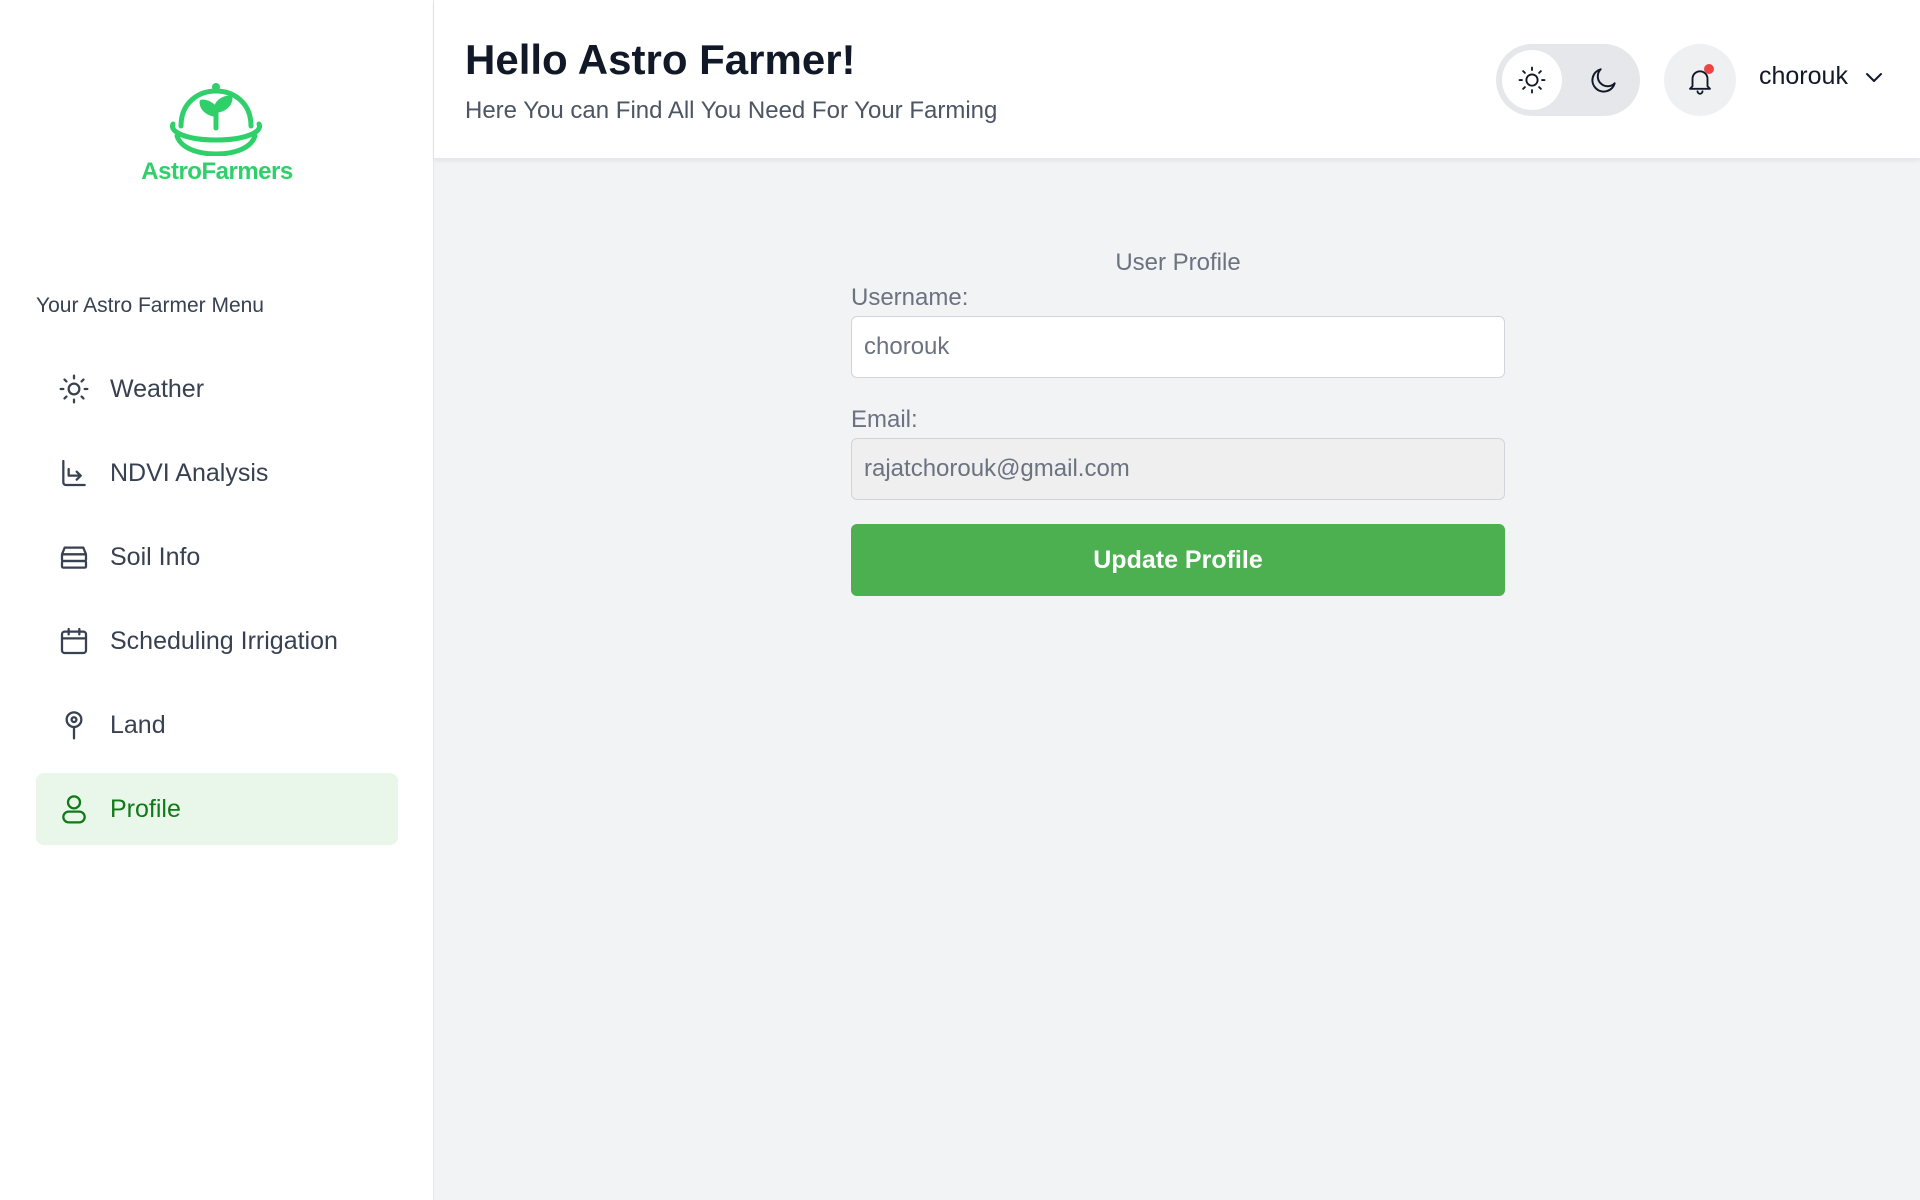 The image size is (1920, 1200). What do you see at coordinates (1709, 69) in the screenshot?
I see `notification-dot` at bounding box center [1709, 69].